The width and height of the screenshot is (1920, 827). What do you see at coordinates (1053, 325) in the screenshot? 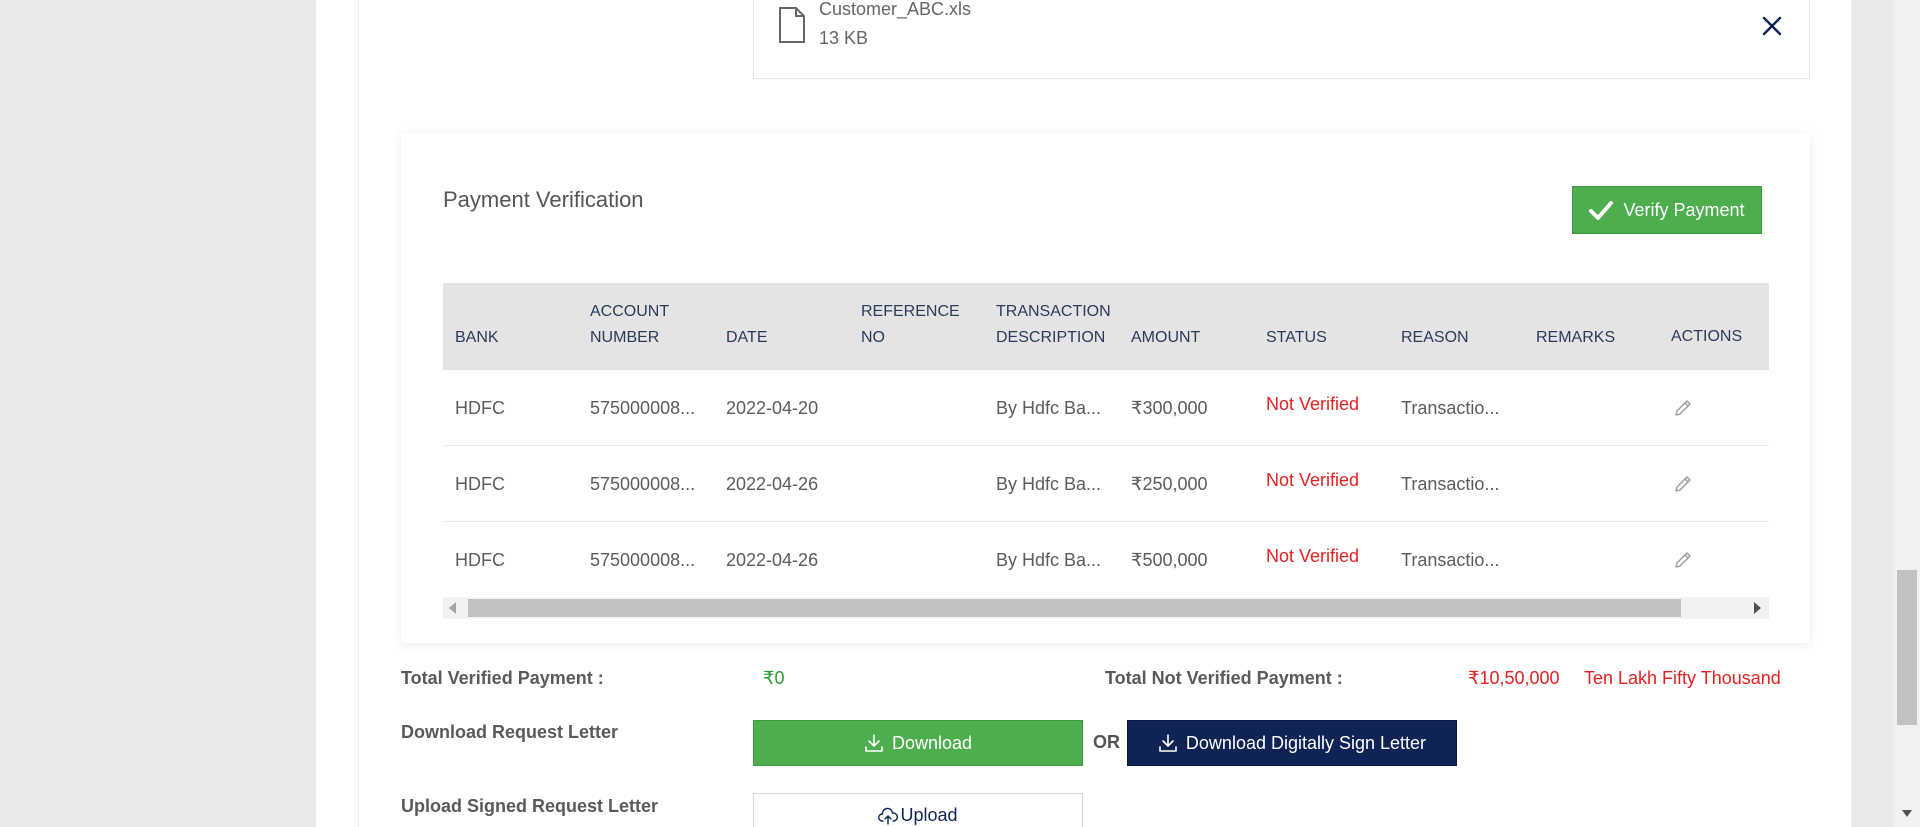
I see `col-transaction-description: TRANSACTION DESCRIPTION` at bounding box center [1053, 325].